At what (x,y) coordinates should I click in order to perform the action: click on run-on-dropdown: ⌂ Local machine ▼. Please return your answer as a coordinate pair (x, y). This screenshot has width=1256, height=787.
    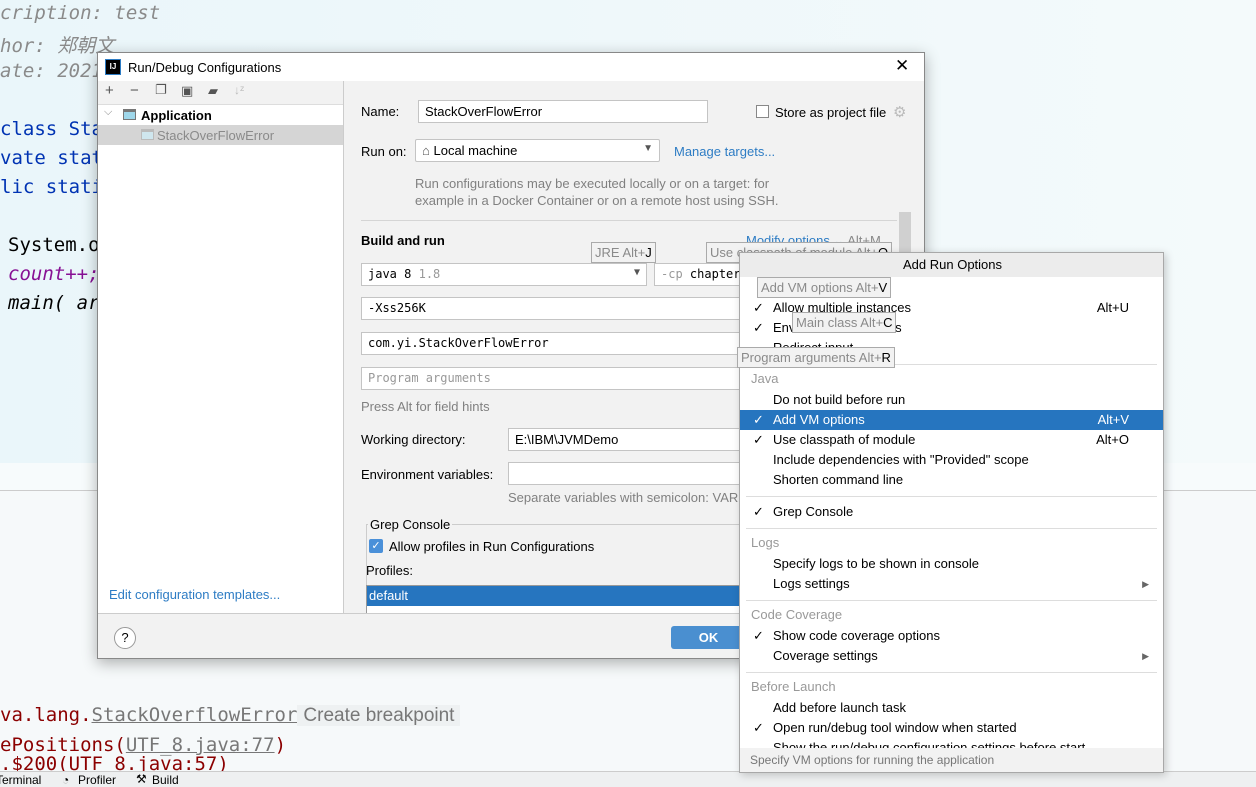
    Looking at the image, I should click on (537, 150).